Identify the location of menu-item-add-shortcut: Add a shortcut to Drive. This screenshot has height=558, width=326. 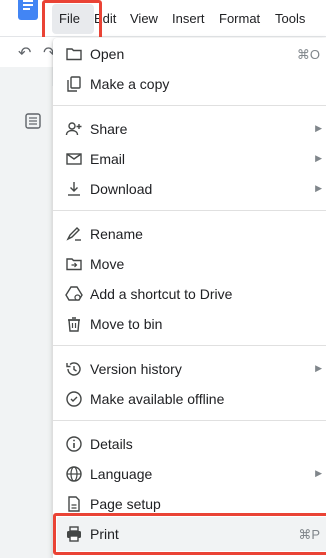
(189, 294).